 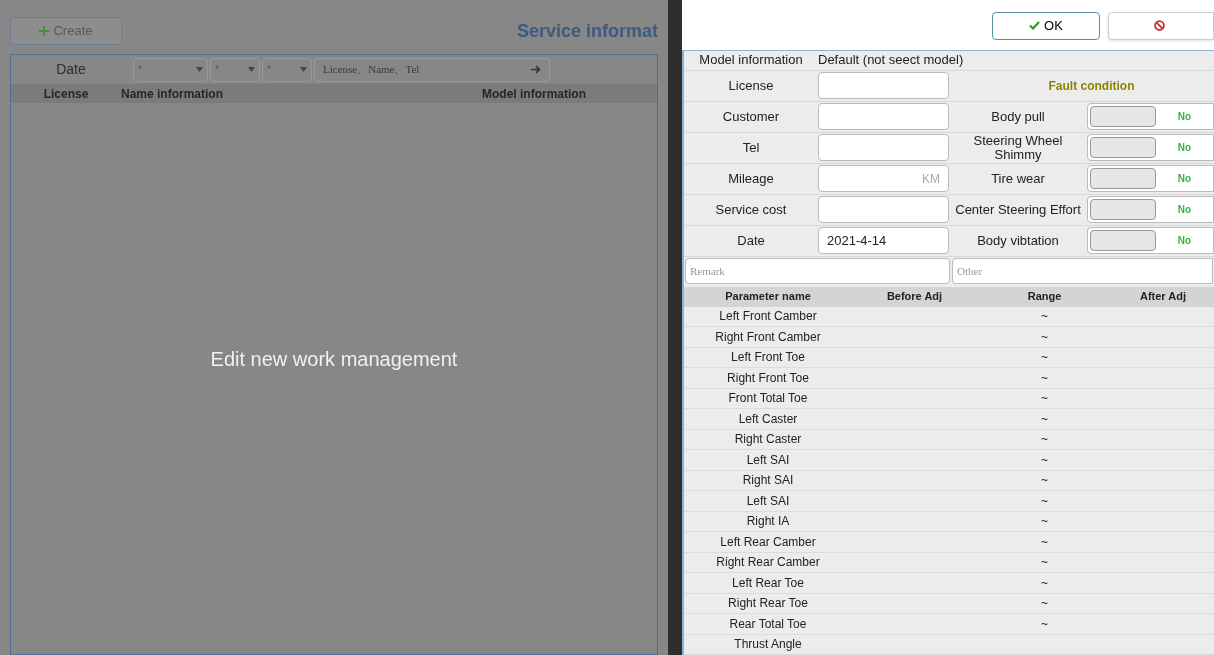 I want to click on field-label: Mileage, so click(x=751, y=178).